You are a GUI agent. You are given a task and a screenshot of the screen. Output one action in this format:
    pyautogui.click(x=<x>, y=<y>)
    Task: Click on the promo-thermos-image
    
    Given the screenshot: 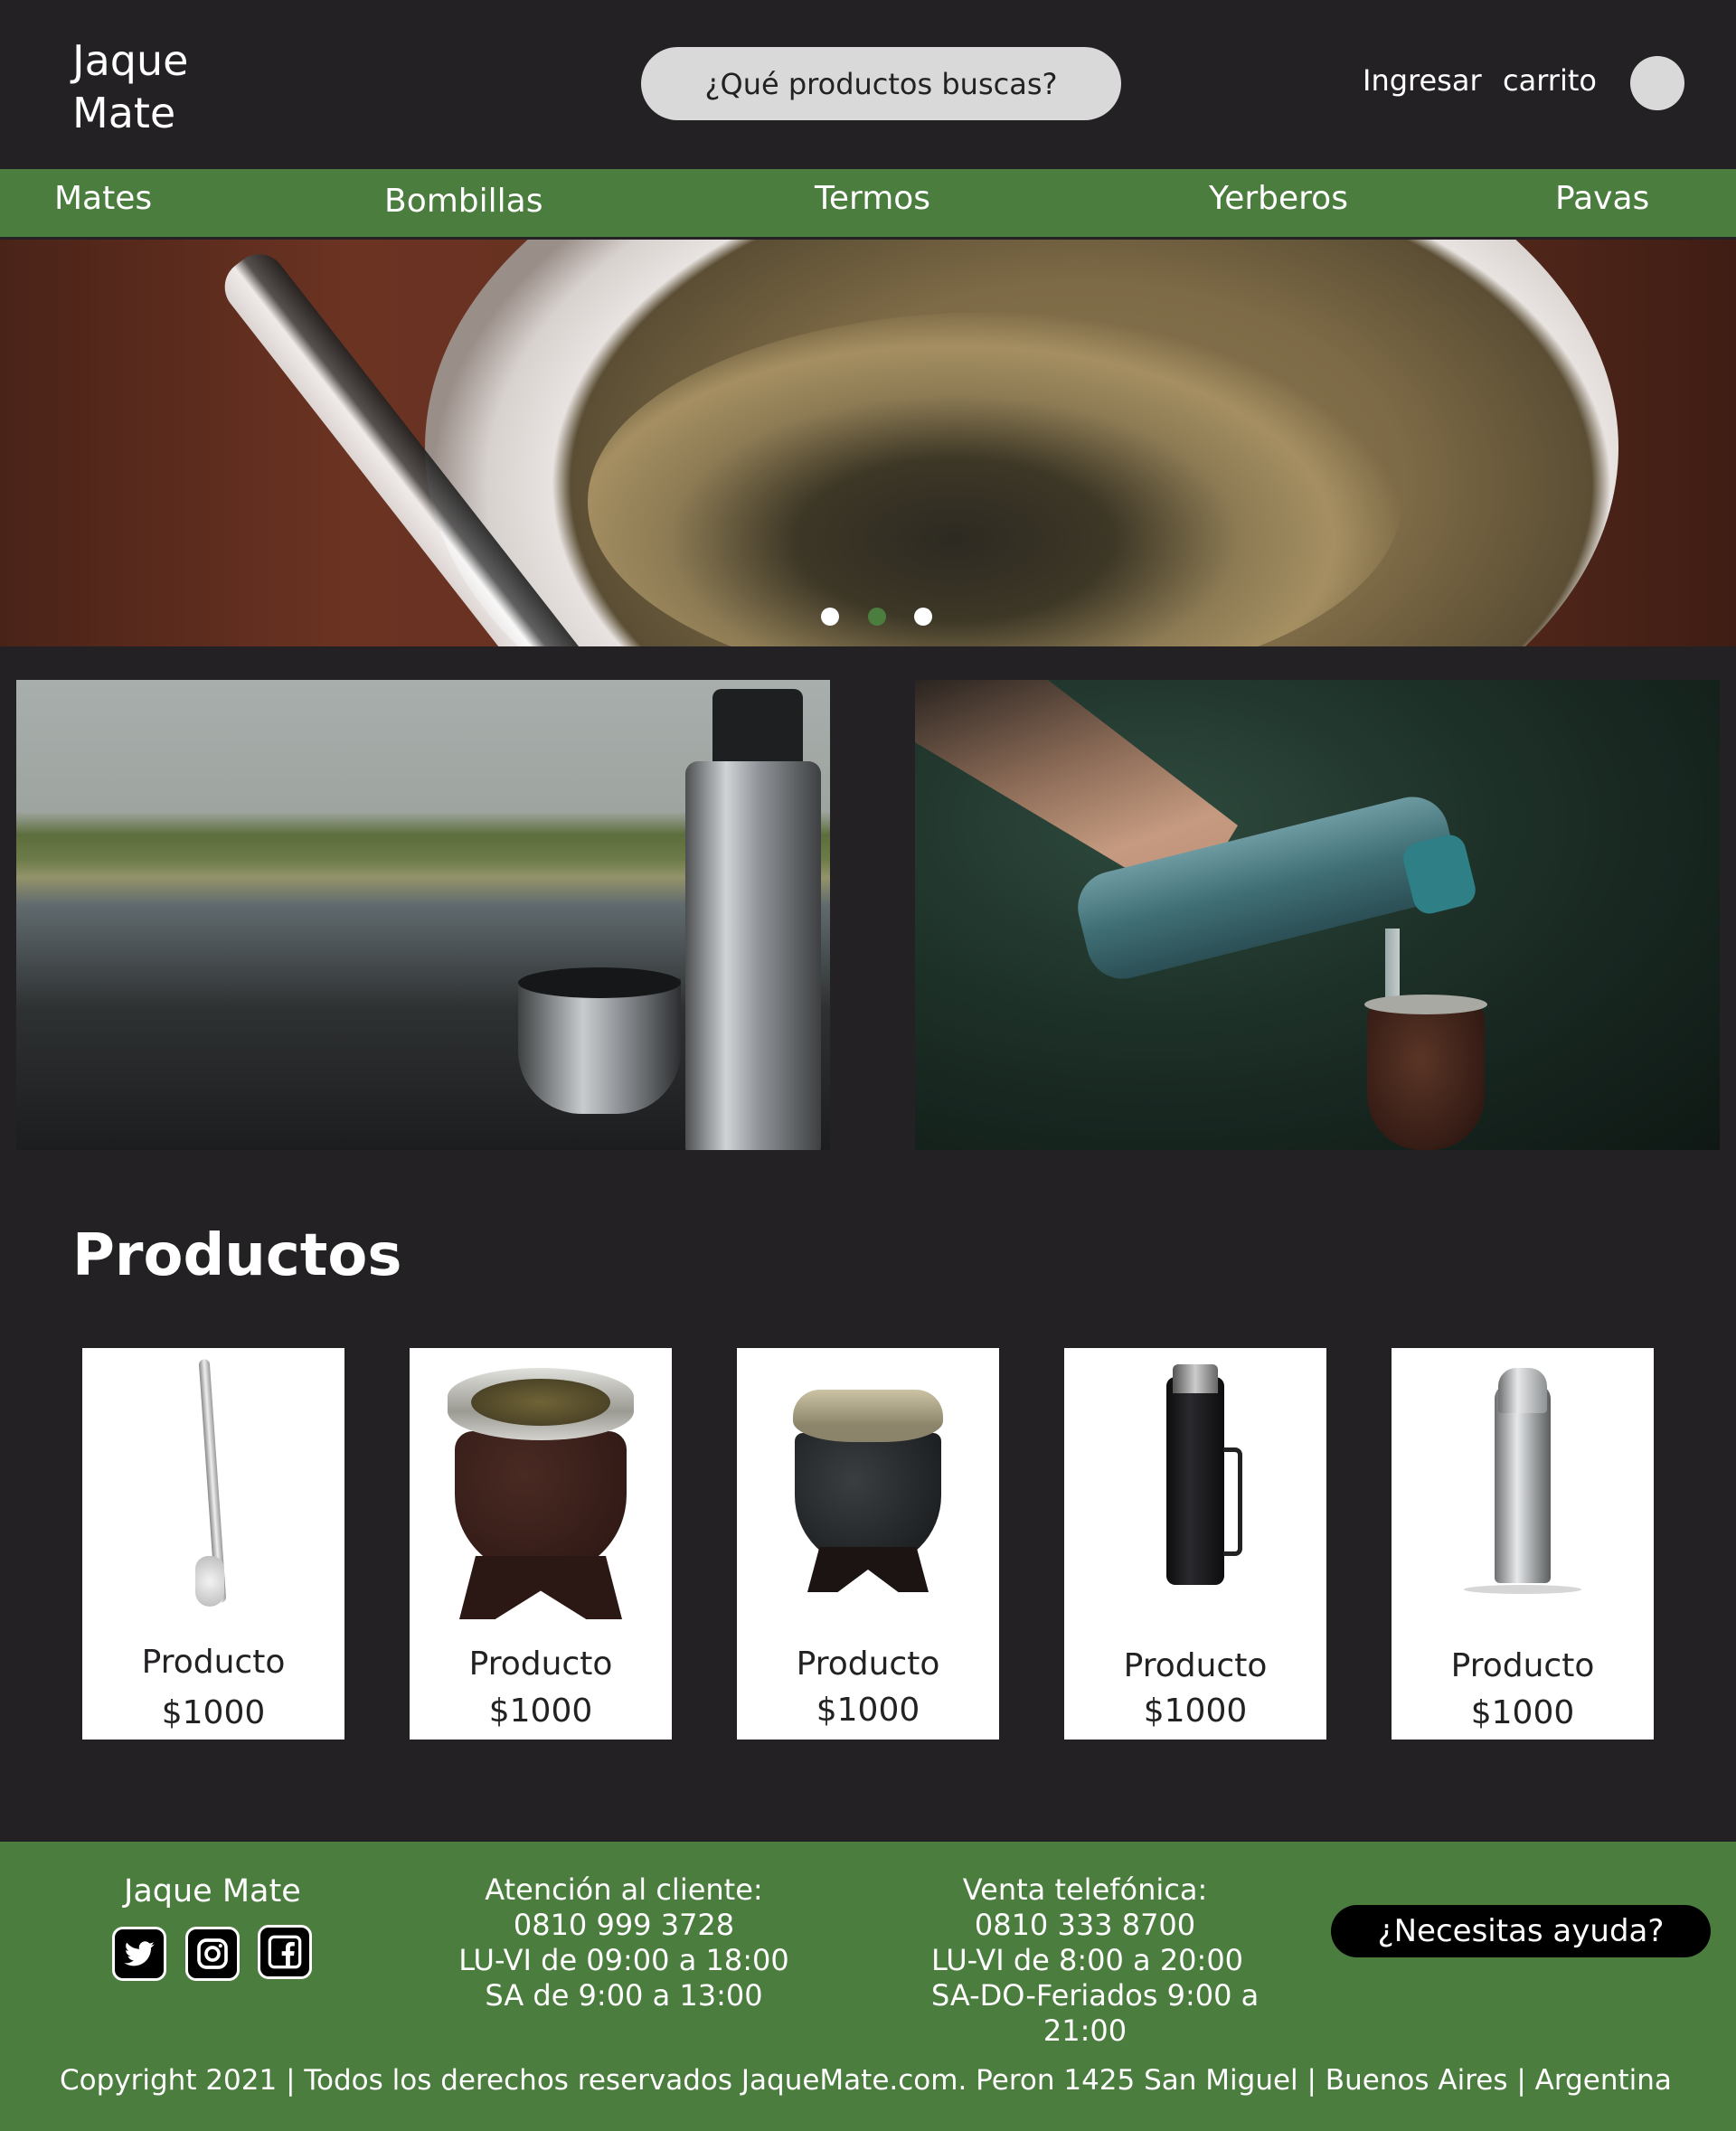 What is the action you would take?
    pyautogui.click(x=423, y=915)
    